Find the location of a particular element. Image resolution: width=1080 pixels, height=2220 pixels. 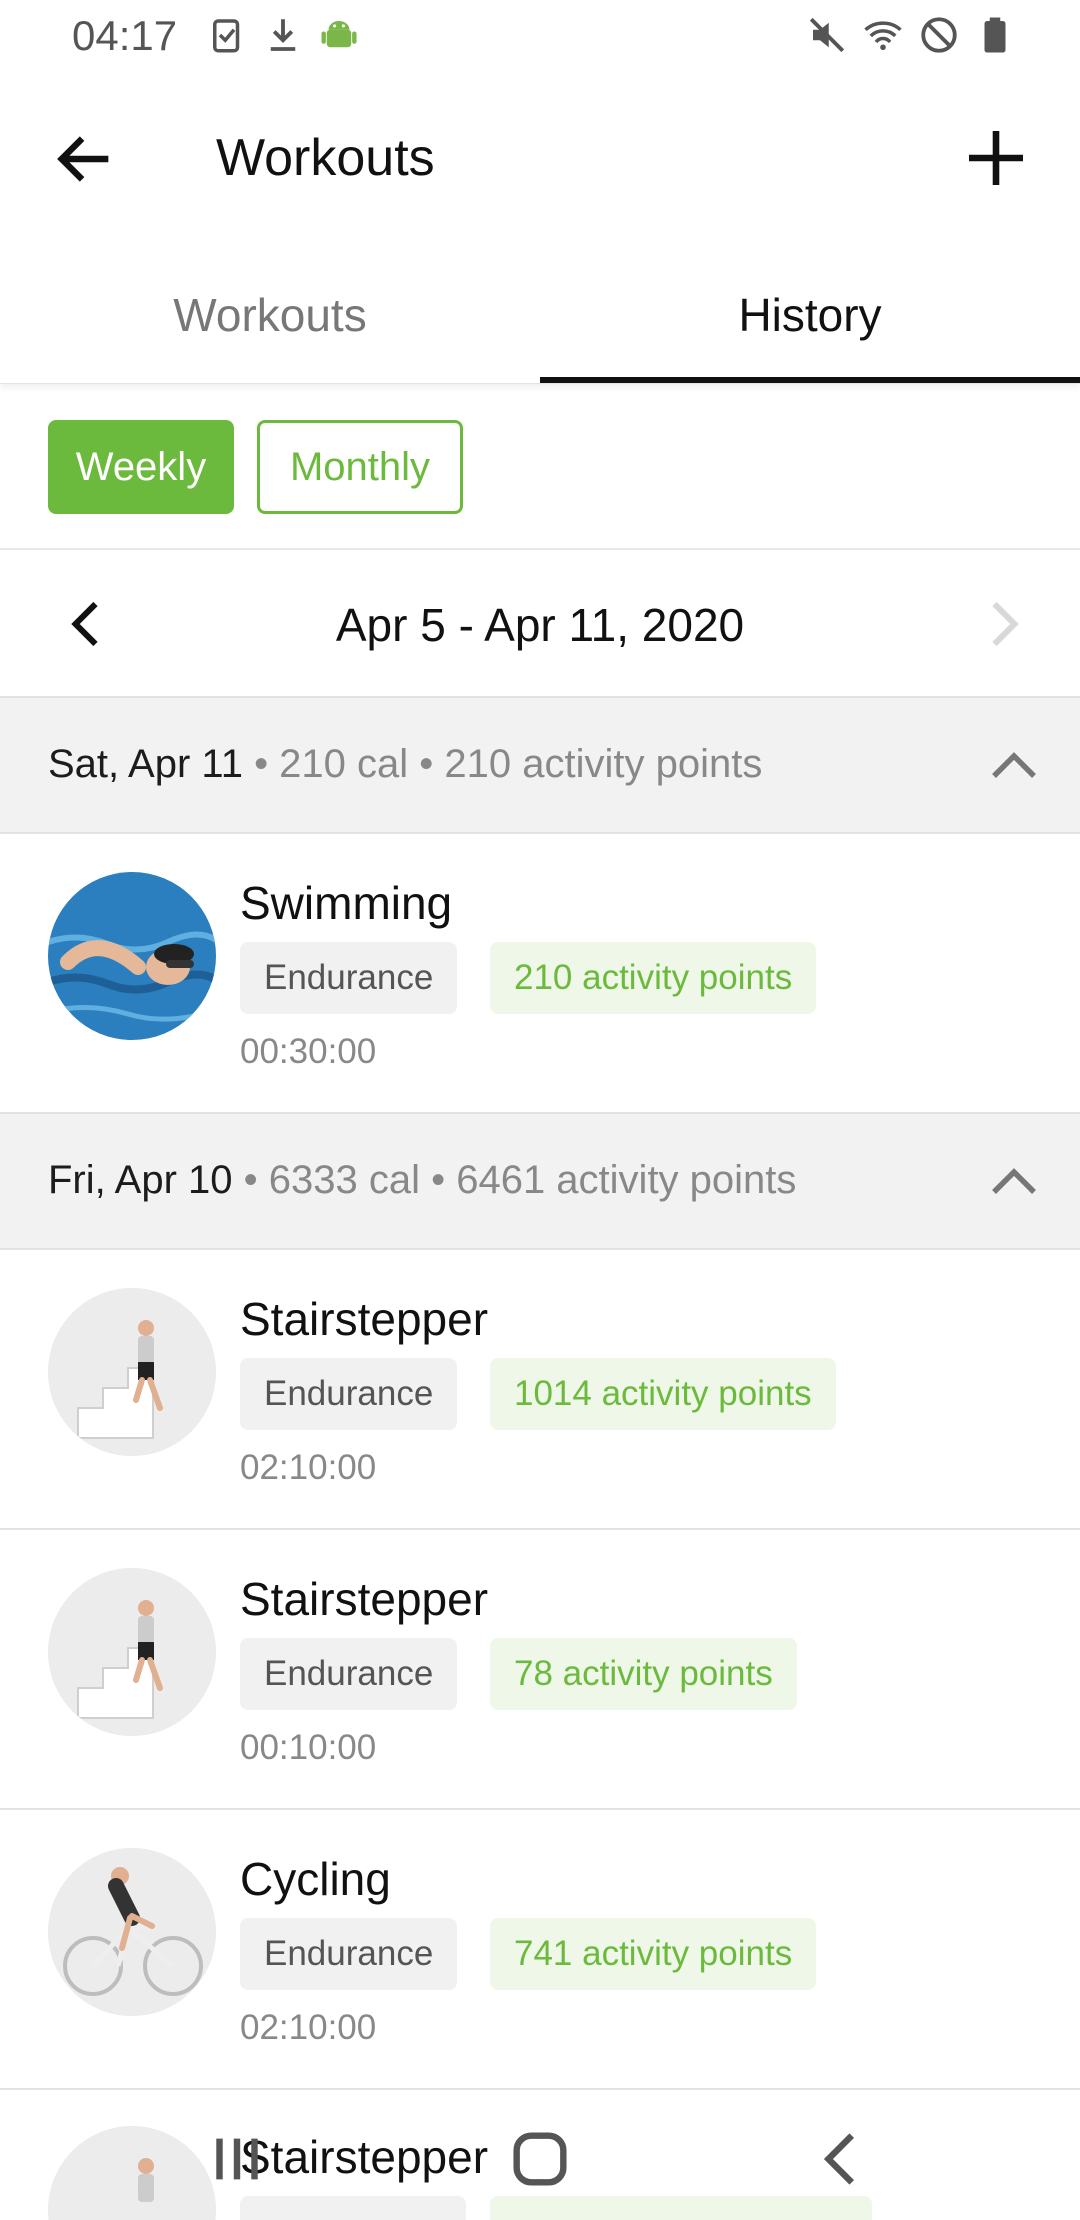

swimmer-icon is located at coordinates (132, 956).